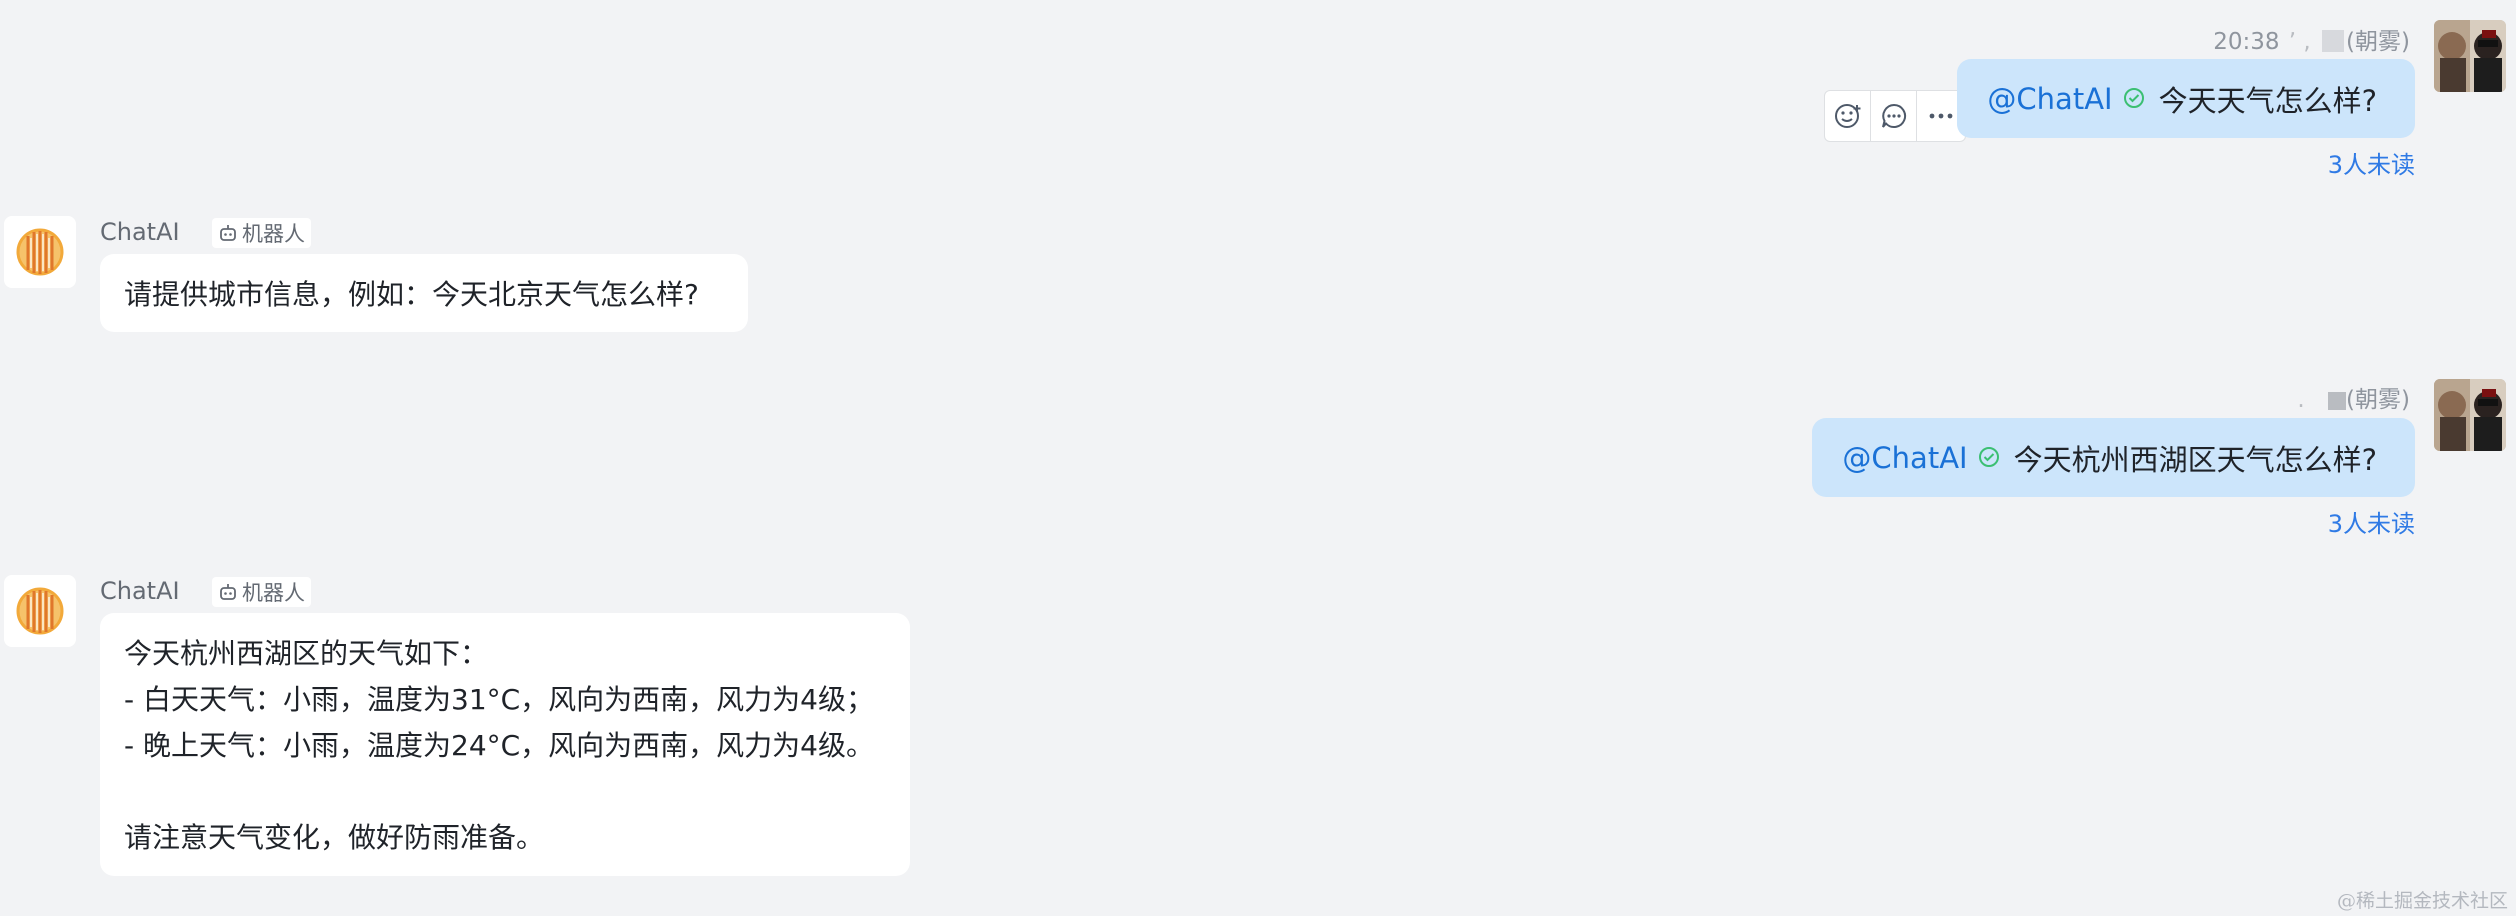  Describe the element at coordinates (334, 837) in the screenshot. I see `message-line: 请注意天气变化，做好防雨准备。` at that location.